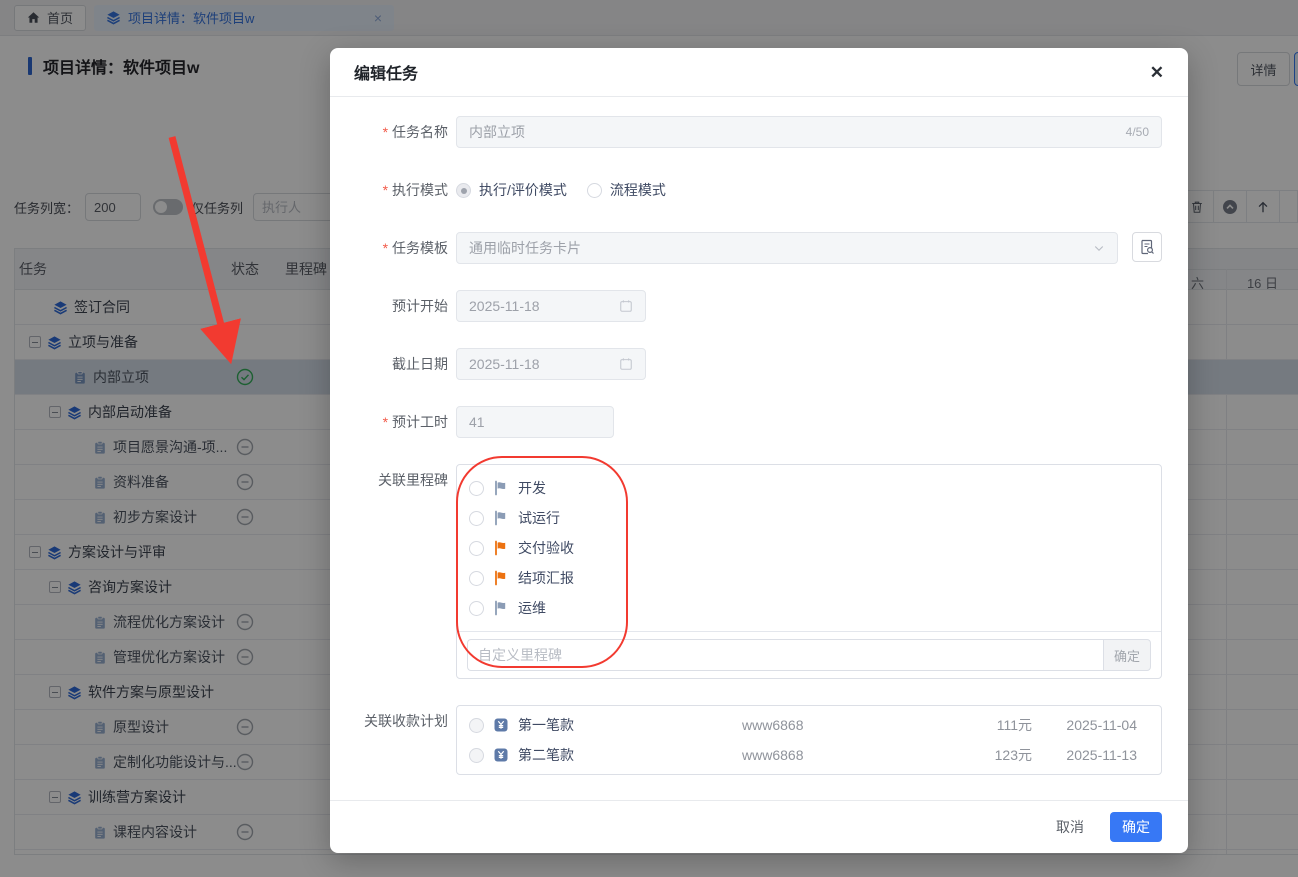 Image resolution: width=1298 pixels, height=877 pixels. Describe the element at coordinates (758, 190) in the screenshot. I see `field-exec-mode: 执行模式 执行/评价模式 流程模式` at that location.